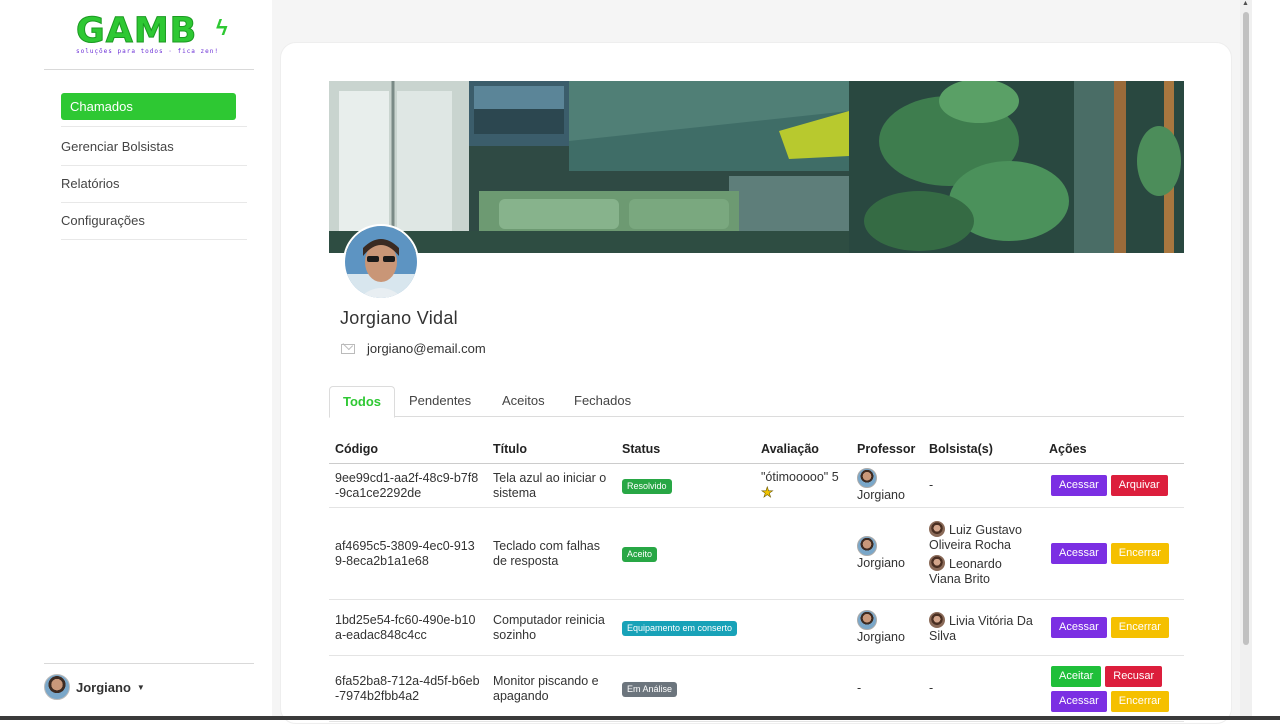 Image resolution: width=1280 pixels, height=724 pixels. What do you see at coordinates (640, 718) in the screenshot?
I see `window-bottom-edge` at bounding box center [640, 718].